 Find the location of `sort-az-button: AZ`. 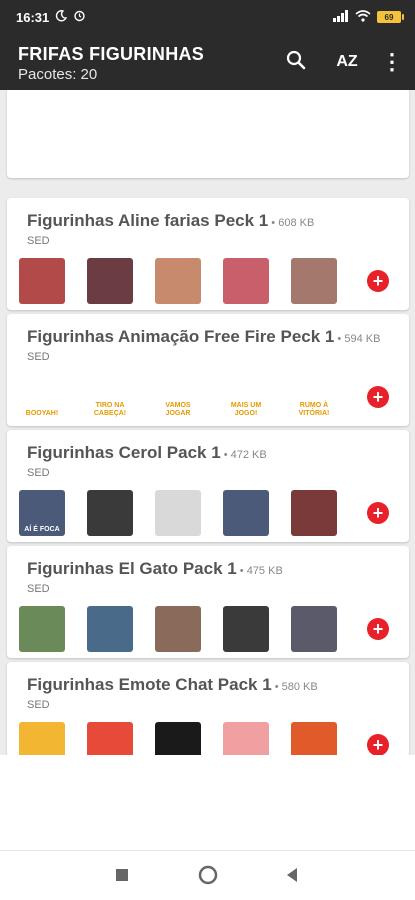

sort-az-button: AZ is located at coordinates (347, 62).